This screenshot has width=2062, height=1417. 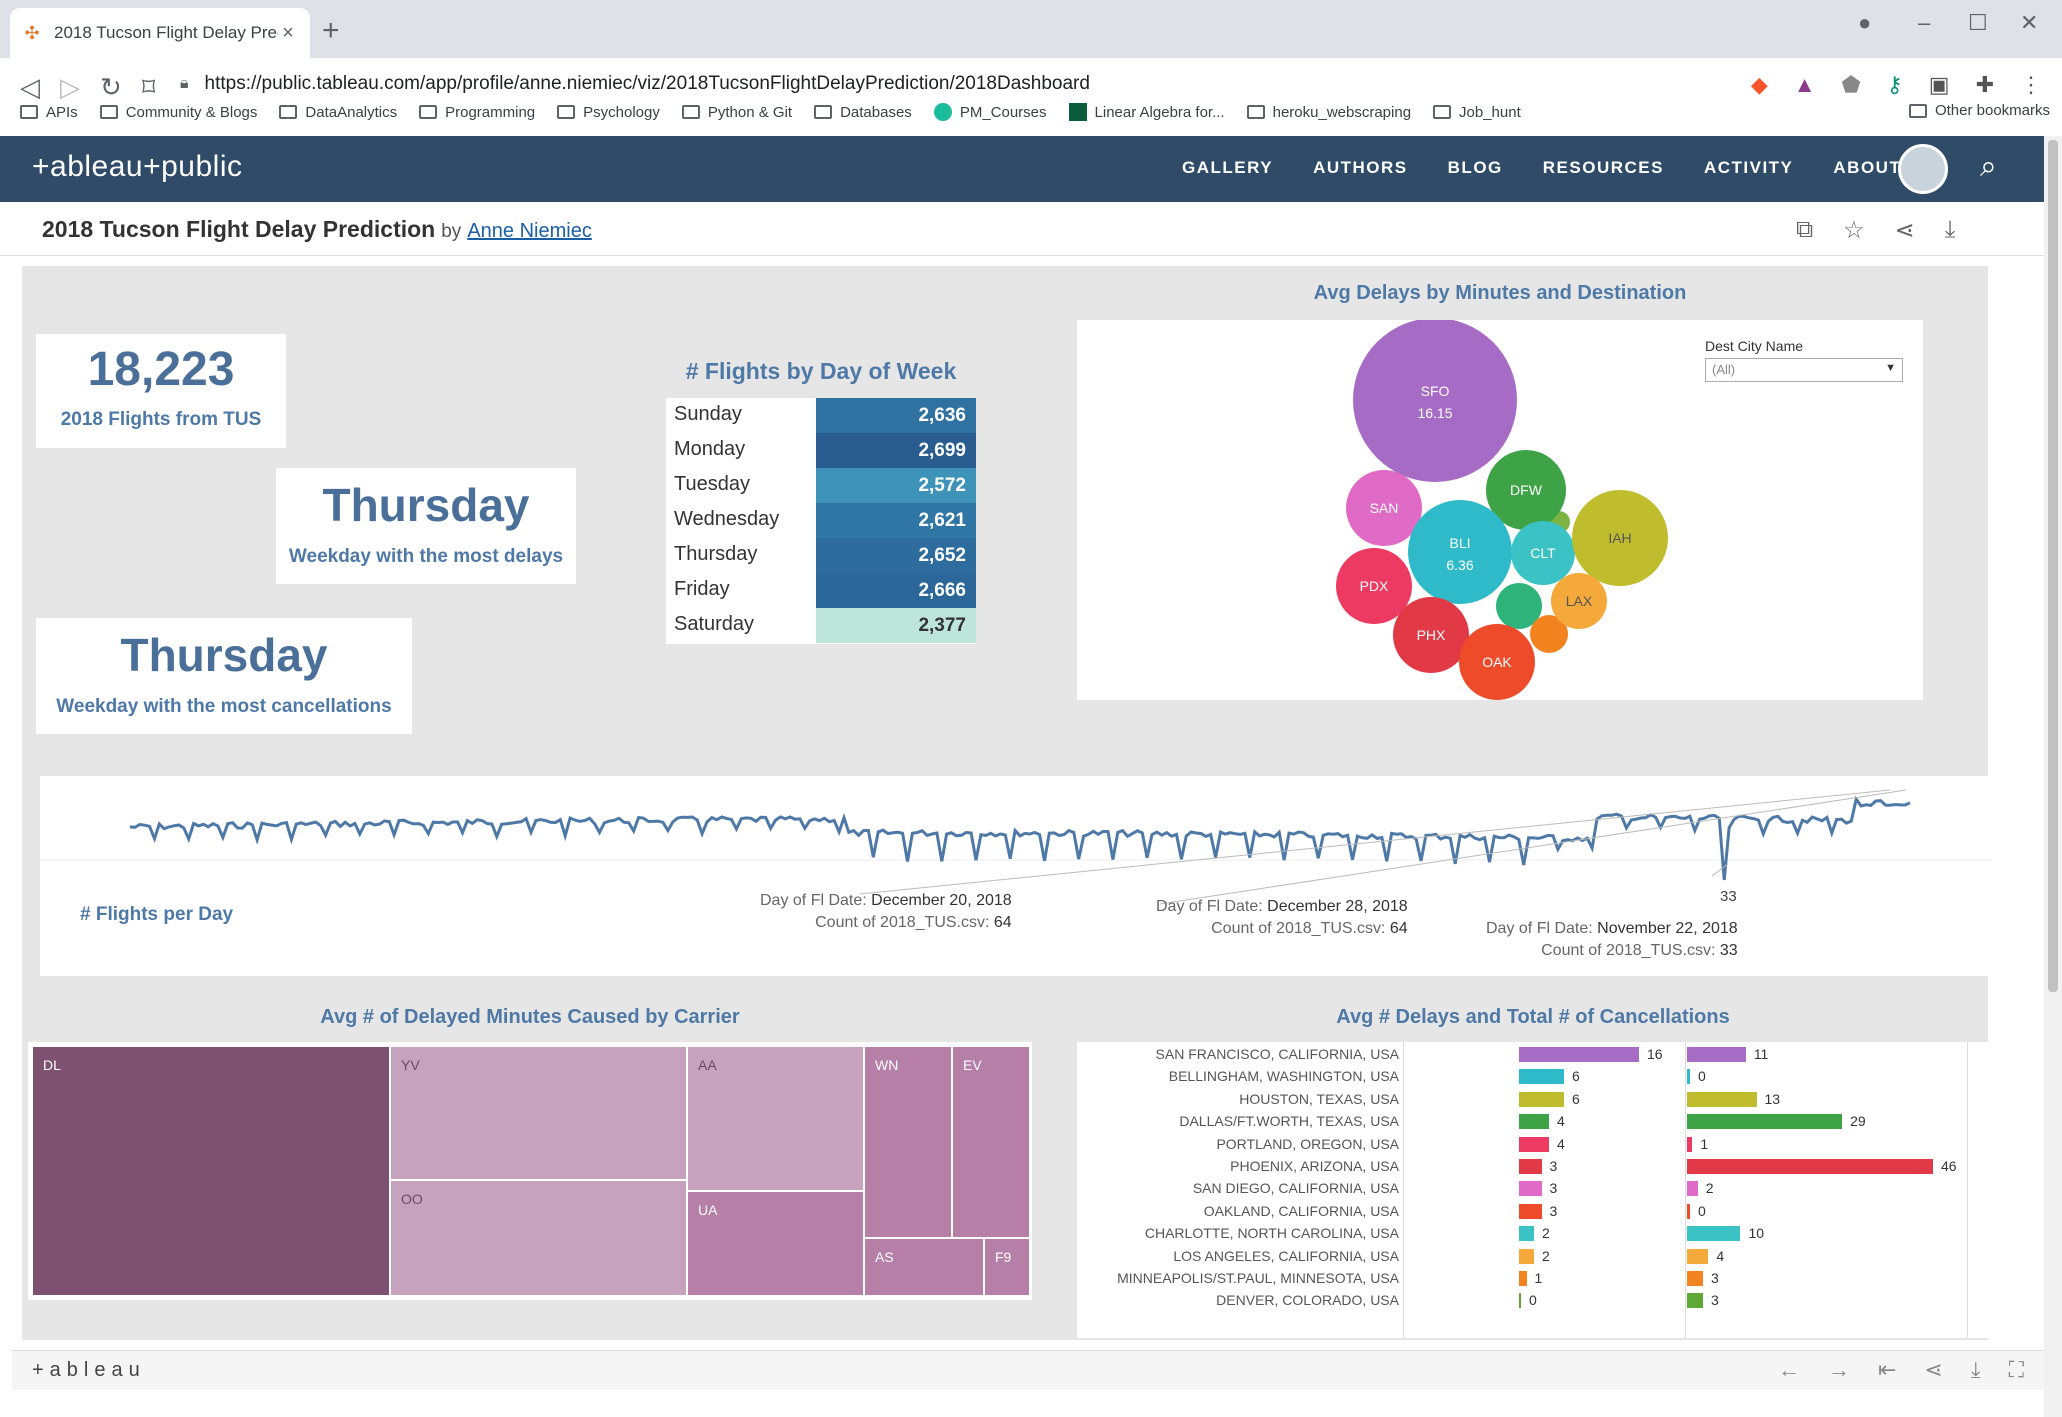 I want to click on bar-row: HOUSTON, TEXAS, USA 6 13, so click(x=1527, y=1100).